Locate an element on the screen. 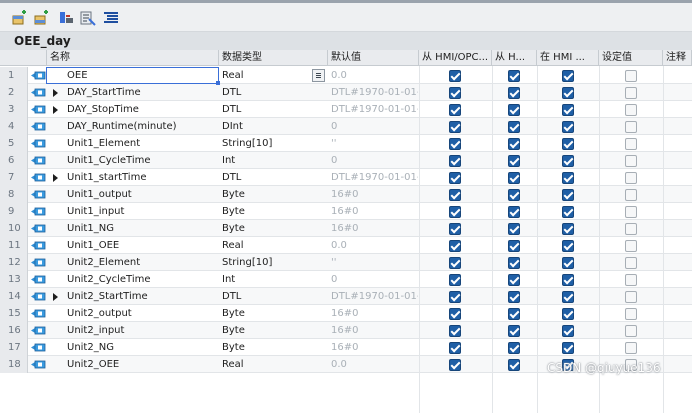 This screenshot has height=413, width=692. tag-name-cell: Unit2_CycleTime is located at coordinates (133, 279).